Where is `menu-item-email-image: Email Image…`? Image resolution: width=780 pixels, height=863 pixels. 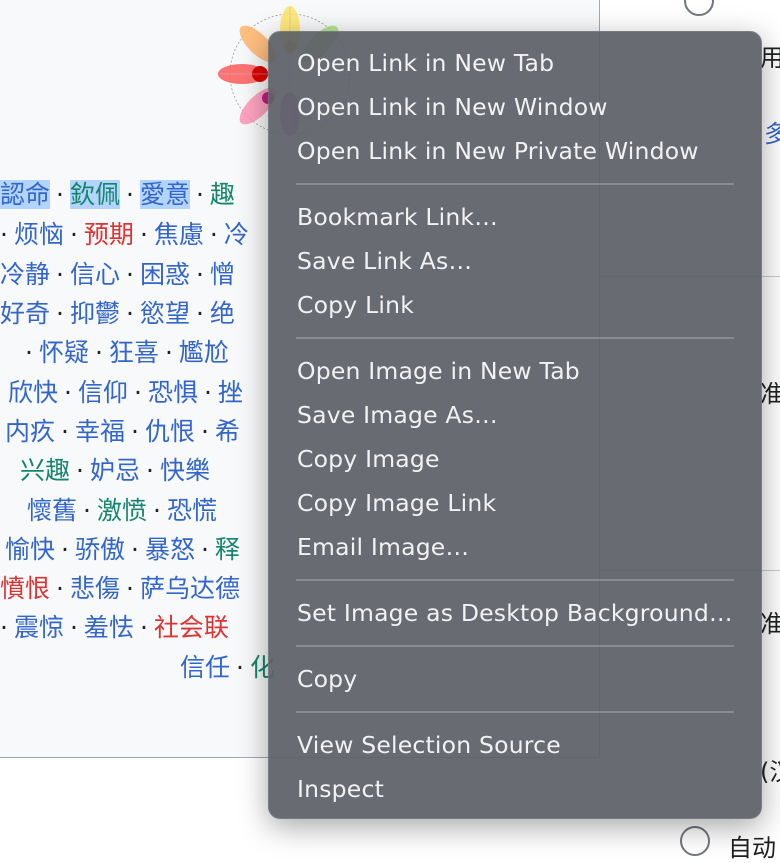 menu-item-email-image: Email Image… is located at coordinates (515, 547).